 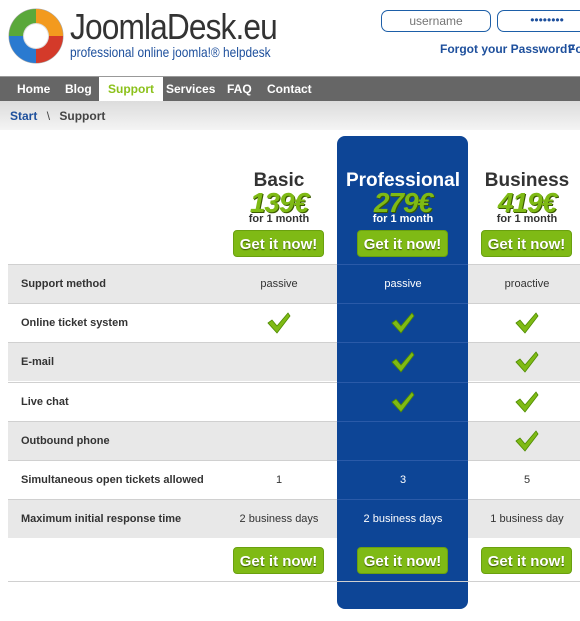 I want to click on nav-home: Home, so click(x=33, y=89).